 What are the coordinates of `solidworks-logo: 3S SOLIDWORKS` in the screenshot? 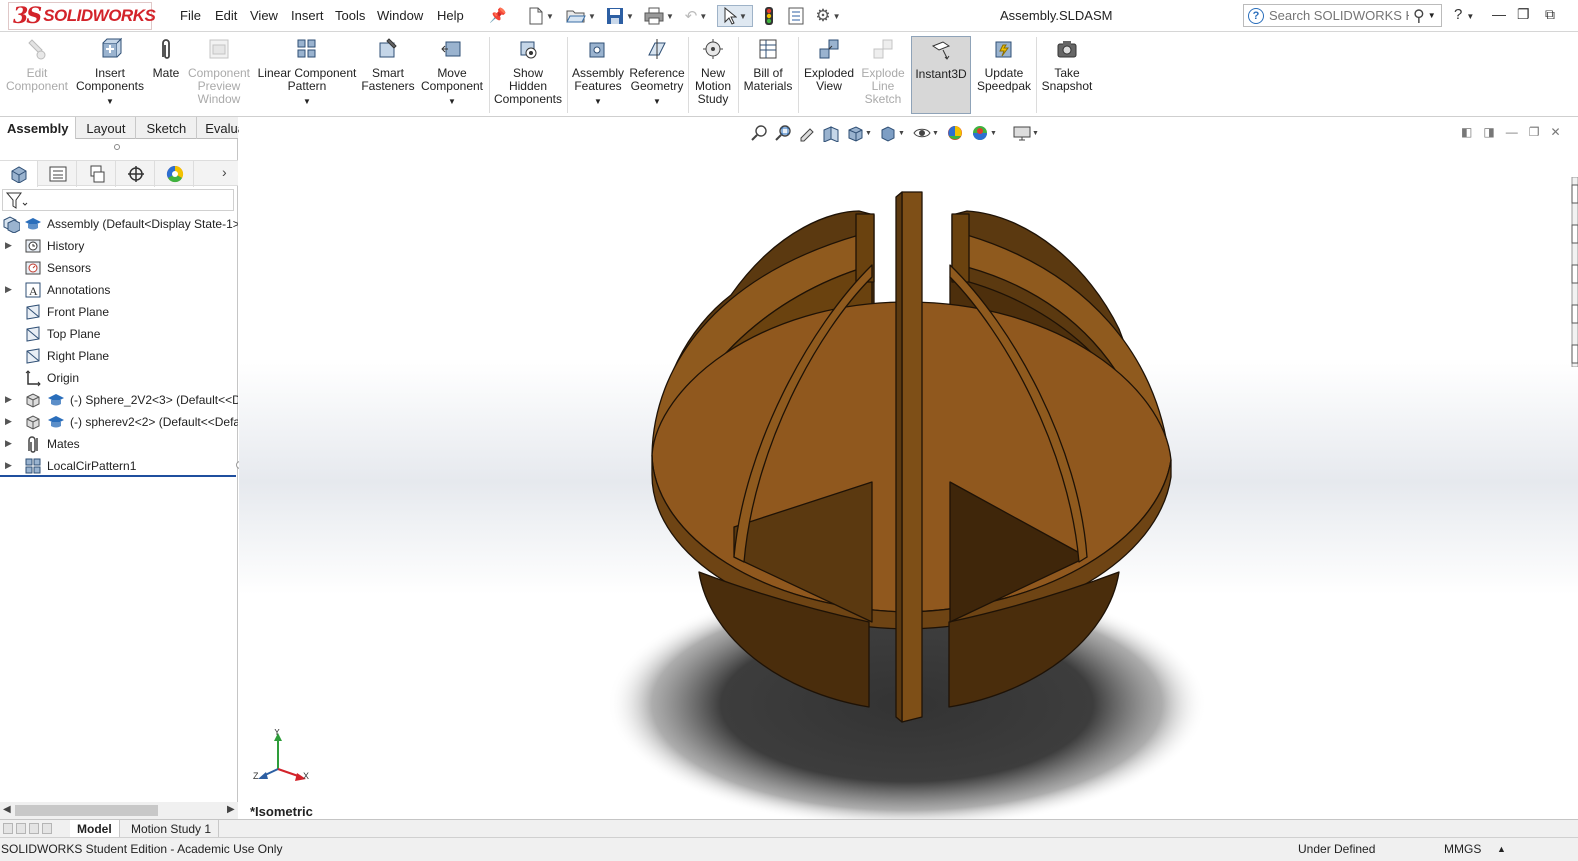 It's located at (82, 16).